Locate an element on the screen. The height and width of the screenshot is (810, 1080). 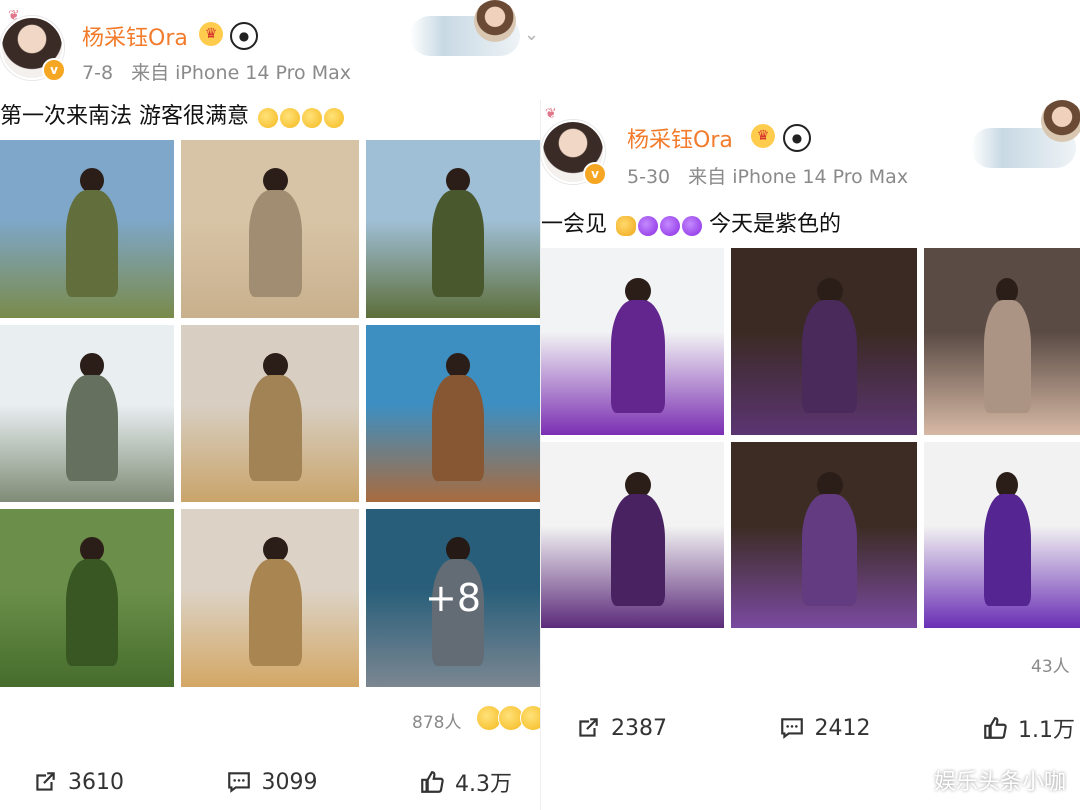
repost-button: 3610 is located at coordinates (78, 782).